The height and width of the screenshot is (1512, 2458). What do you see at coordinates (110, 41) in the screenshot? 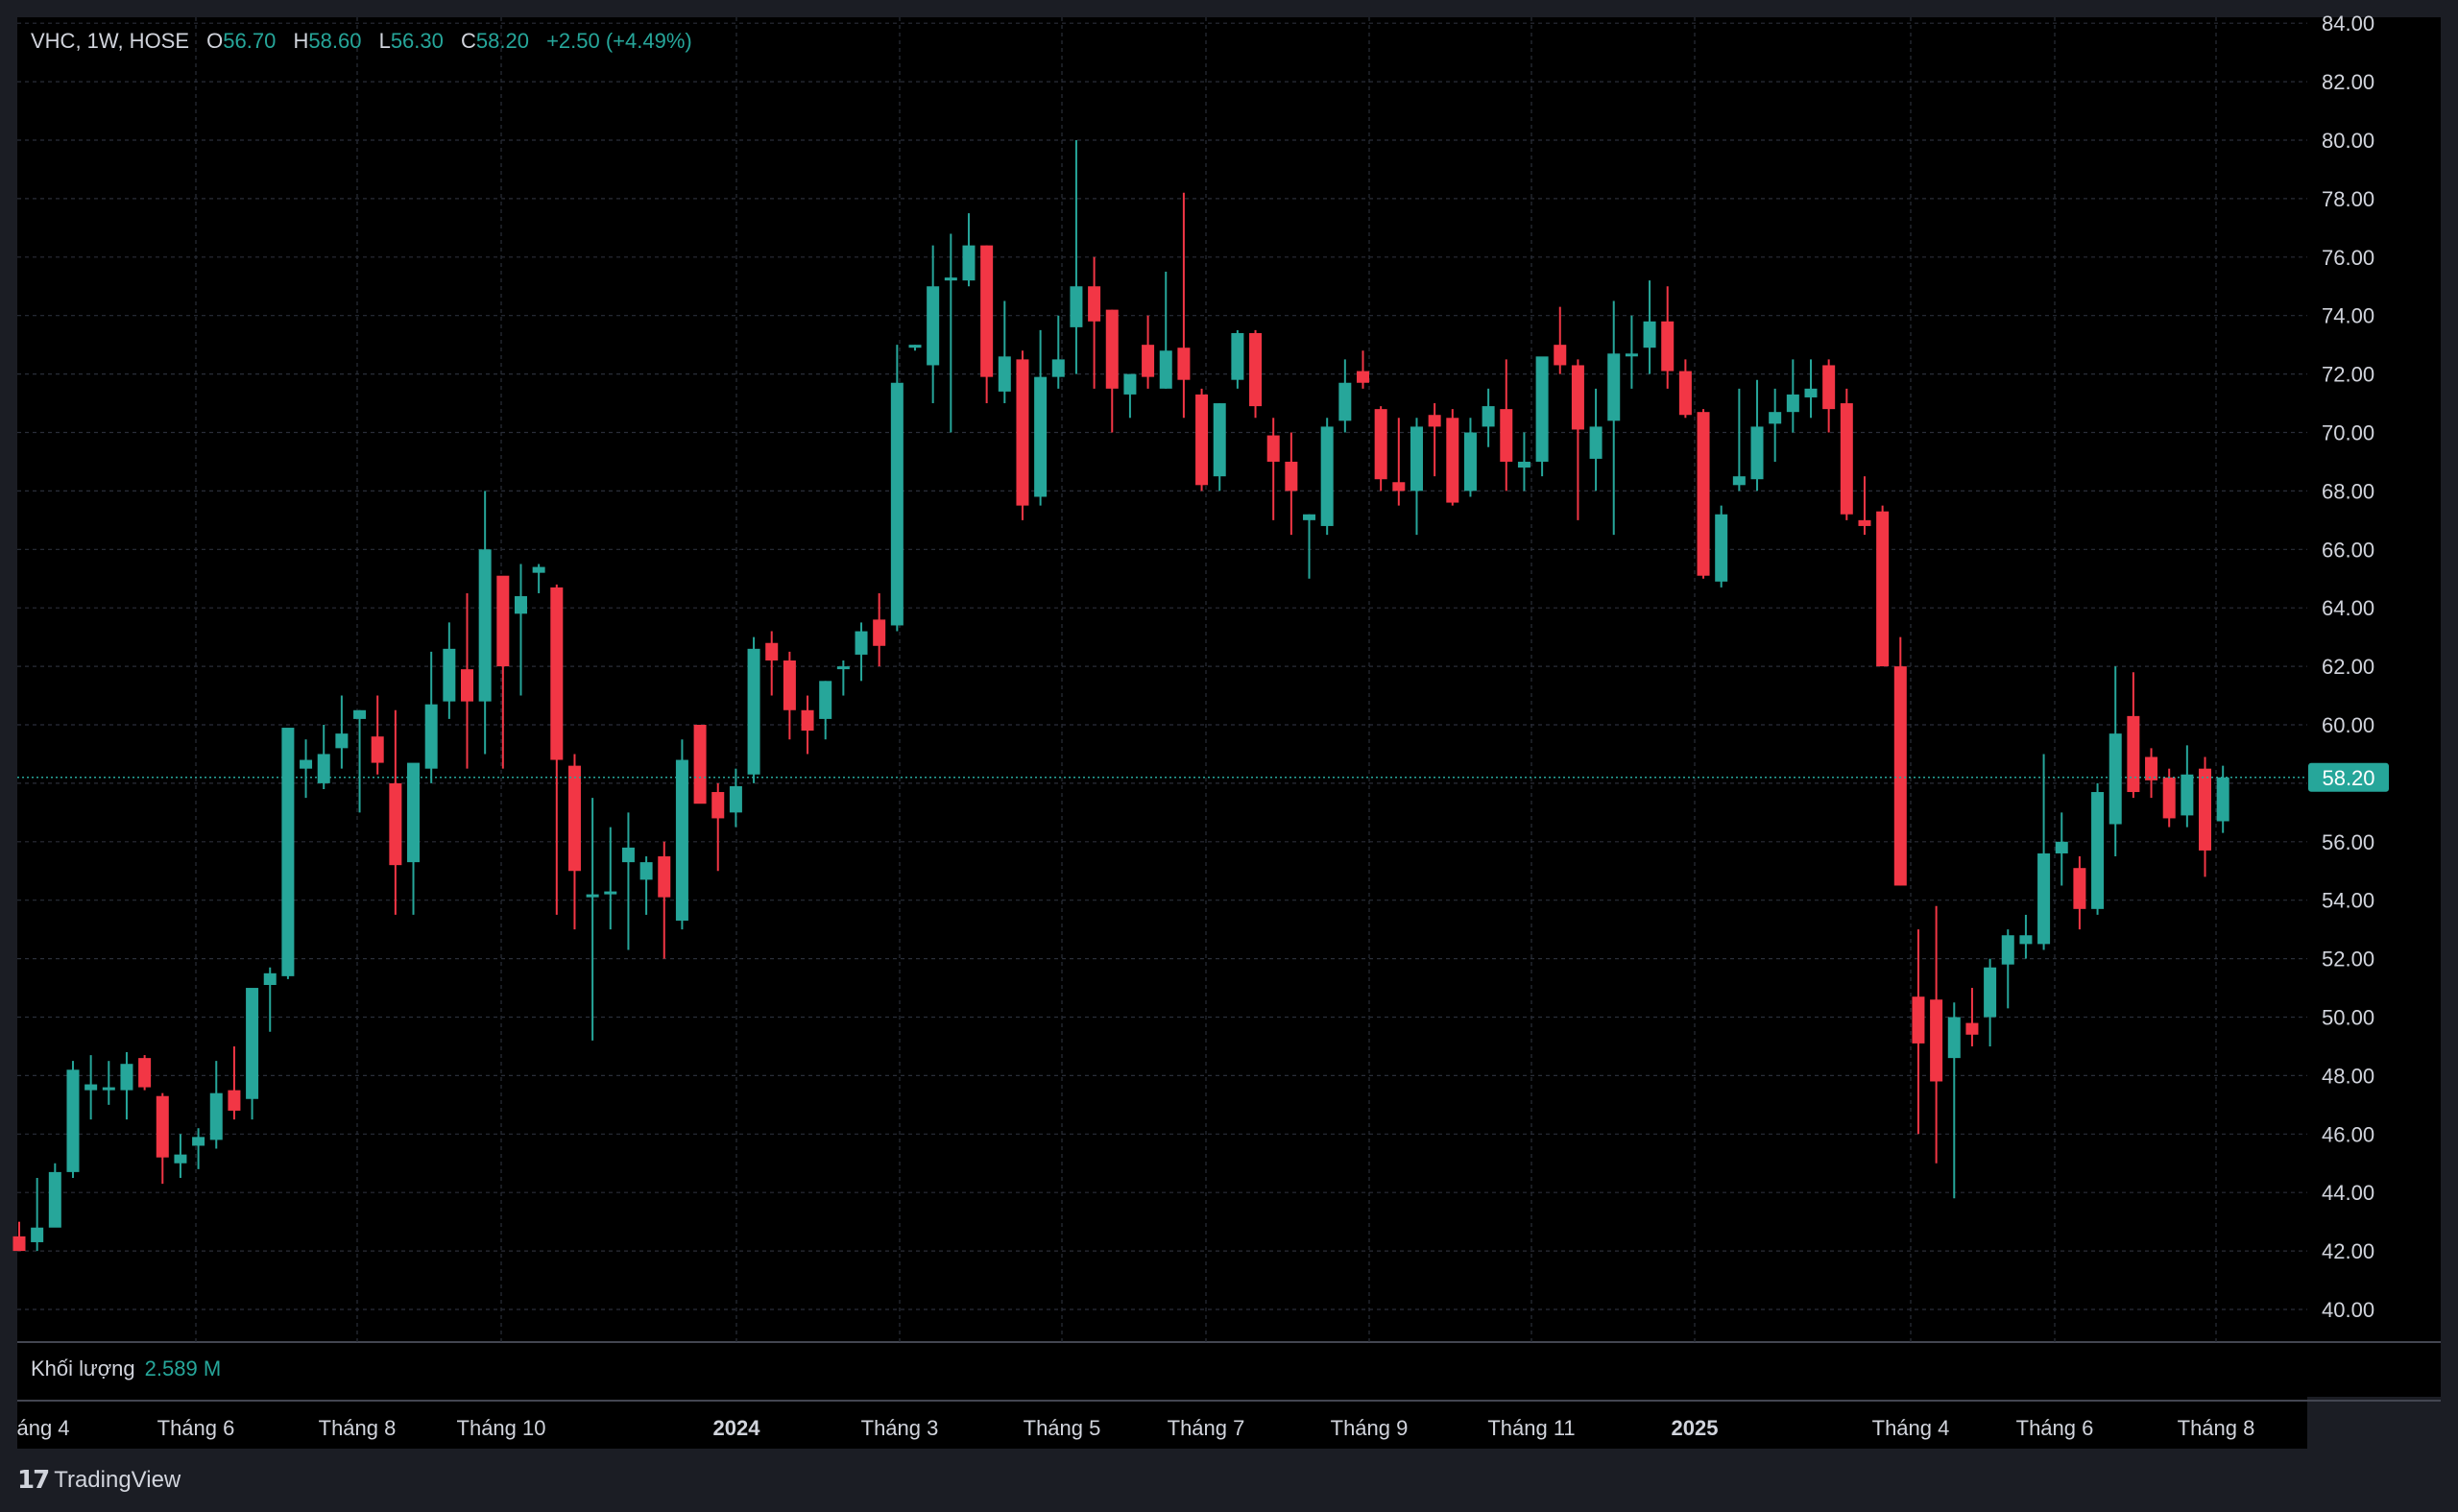
I see `symbol-title: VHC, 1W, HOSE` at bounding box center [110, 41].